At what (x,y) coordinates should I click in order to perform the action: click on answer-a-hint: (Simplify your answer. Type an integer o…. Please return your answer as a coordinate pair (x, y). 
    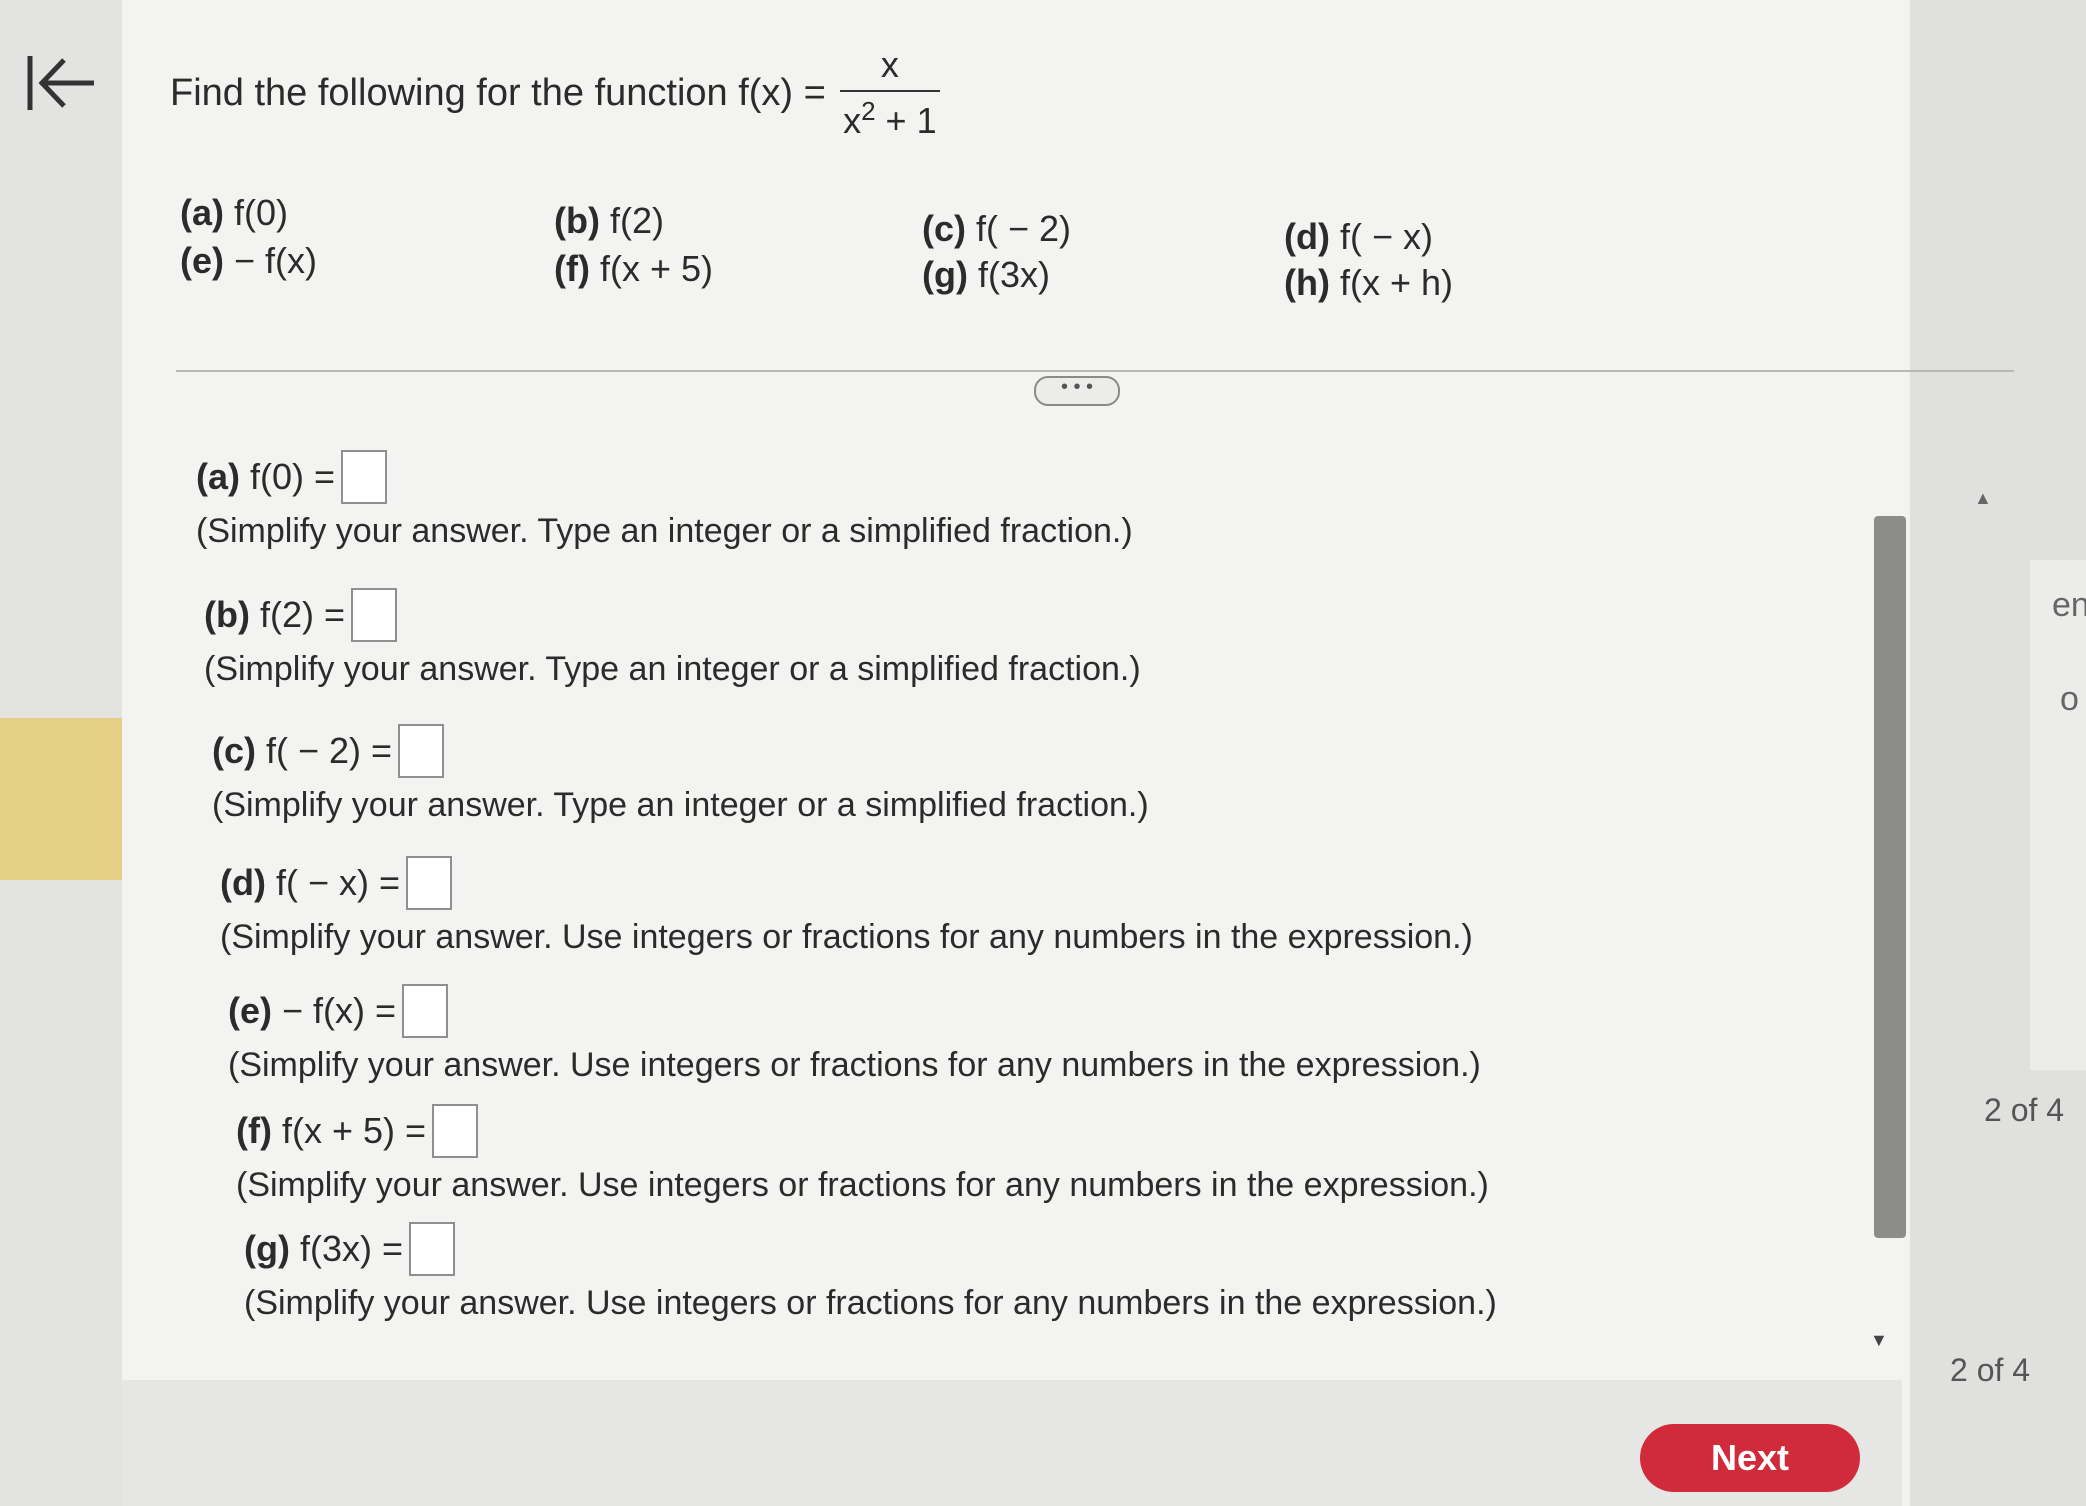
    Looking at the image, I should click on (664, 531).